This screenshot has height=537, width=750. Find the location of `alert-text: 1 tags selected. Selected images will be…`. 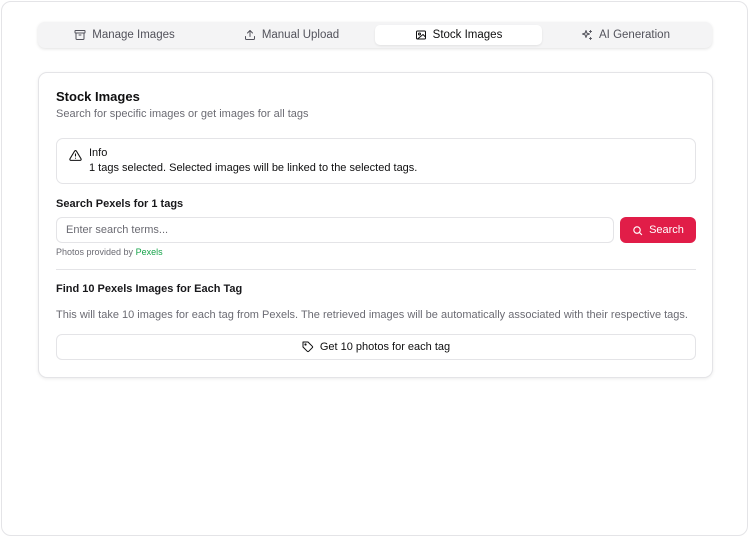

alert-text: 1 tags selected. Selected images will be… is located at coordinates (253, 168).